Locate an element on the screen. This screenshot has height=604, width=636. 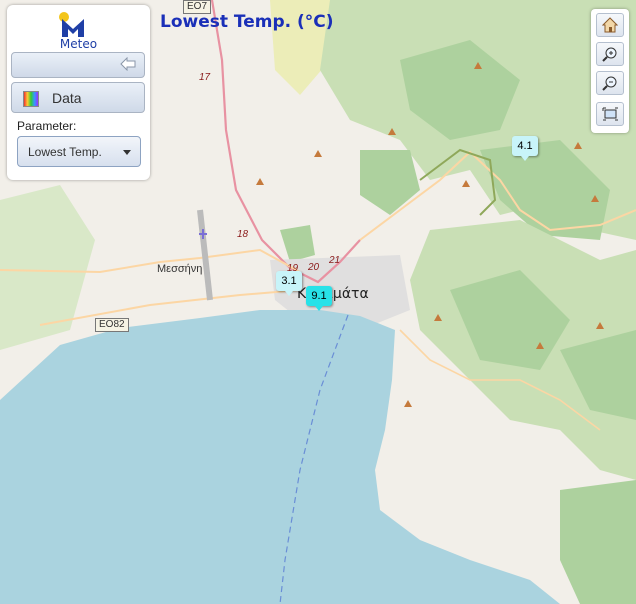
zoom-extent-icon is located at coordinates (610, 114).